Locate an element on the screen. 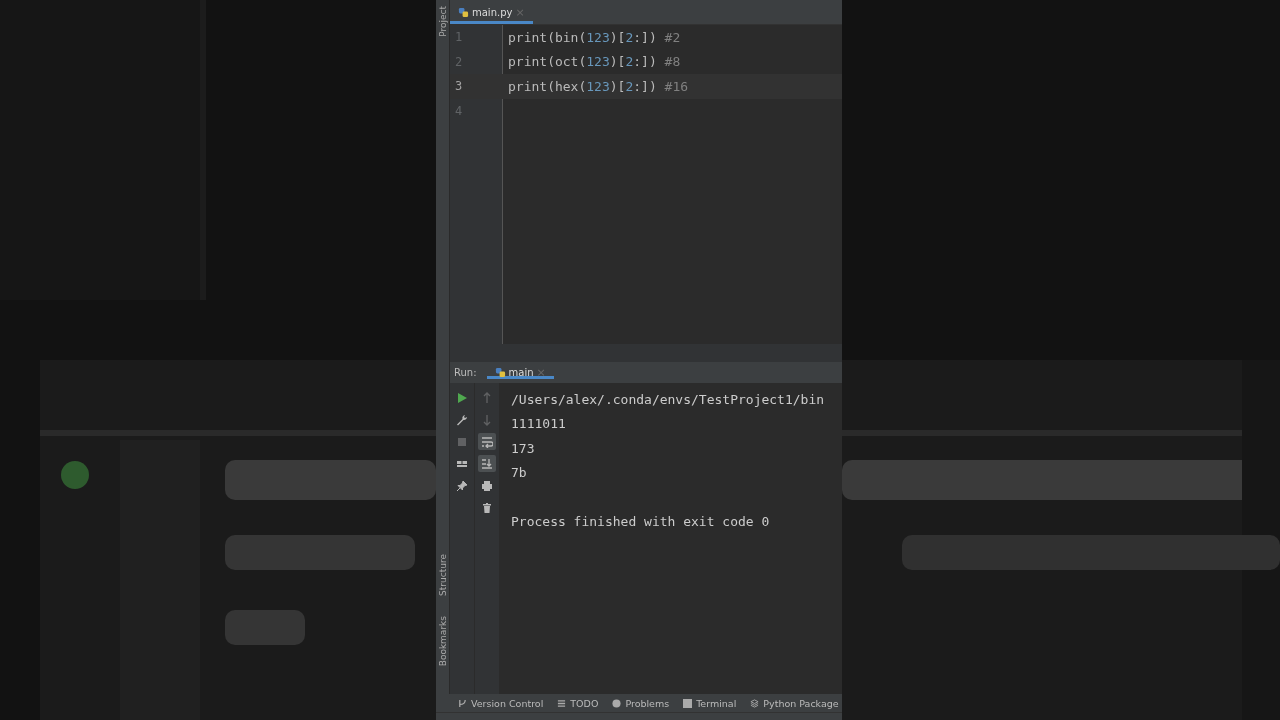  tool-window-tab: Project is located at coordinates (442, 21).